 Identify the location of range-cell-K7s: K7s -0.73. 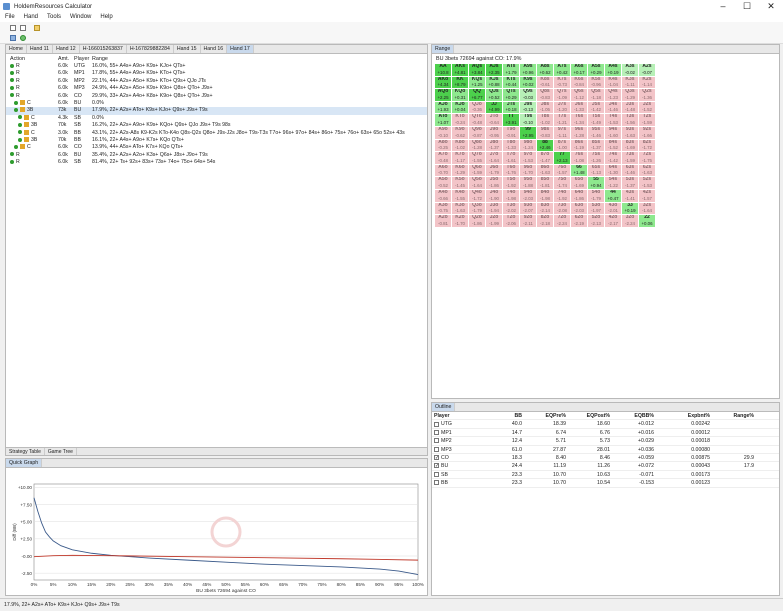
(562, 83).